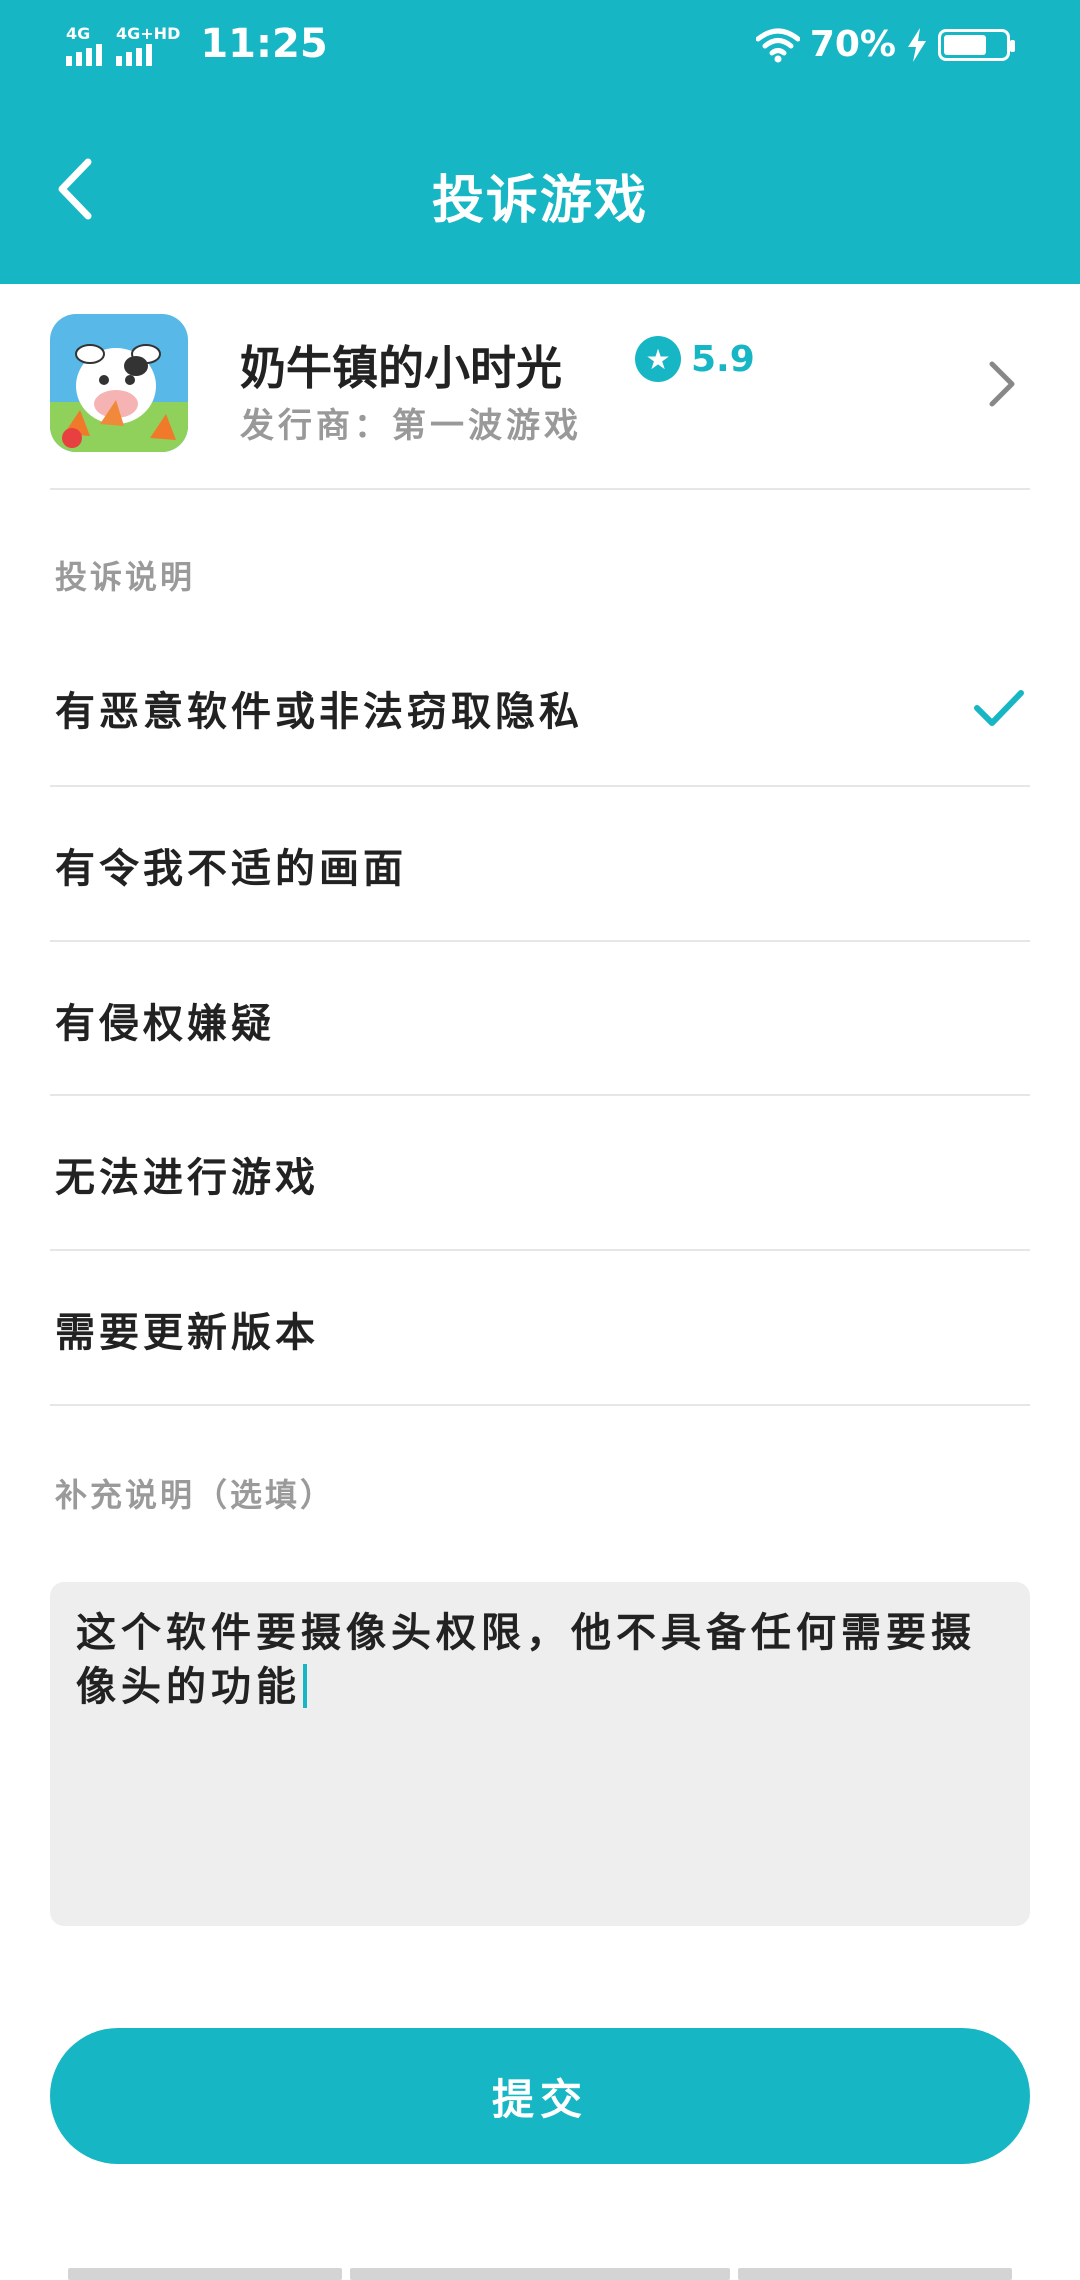  I want to click on option-infringement: 有侵权嫌疑, so click(540, 1019).